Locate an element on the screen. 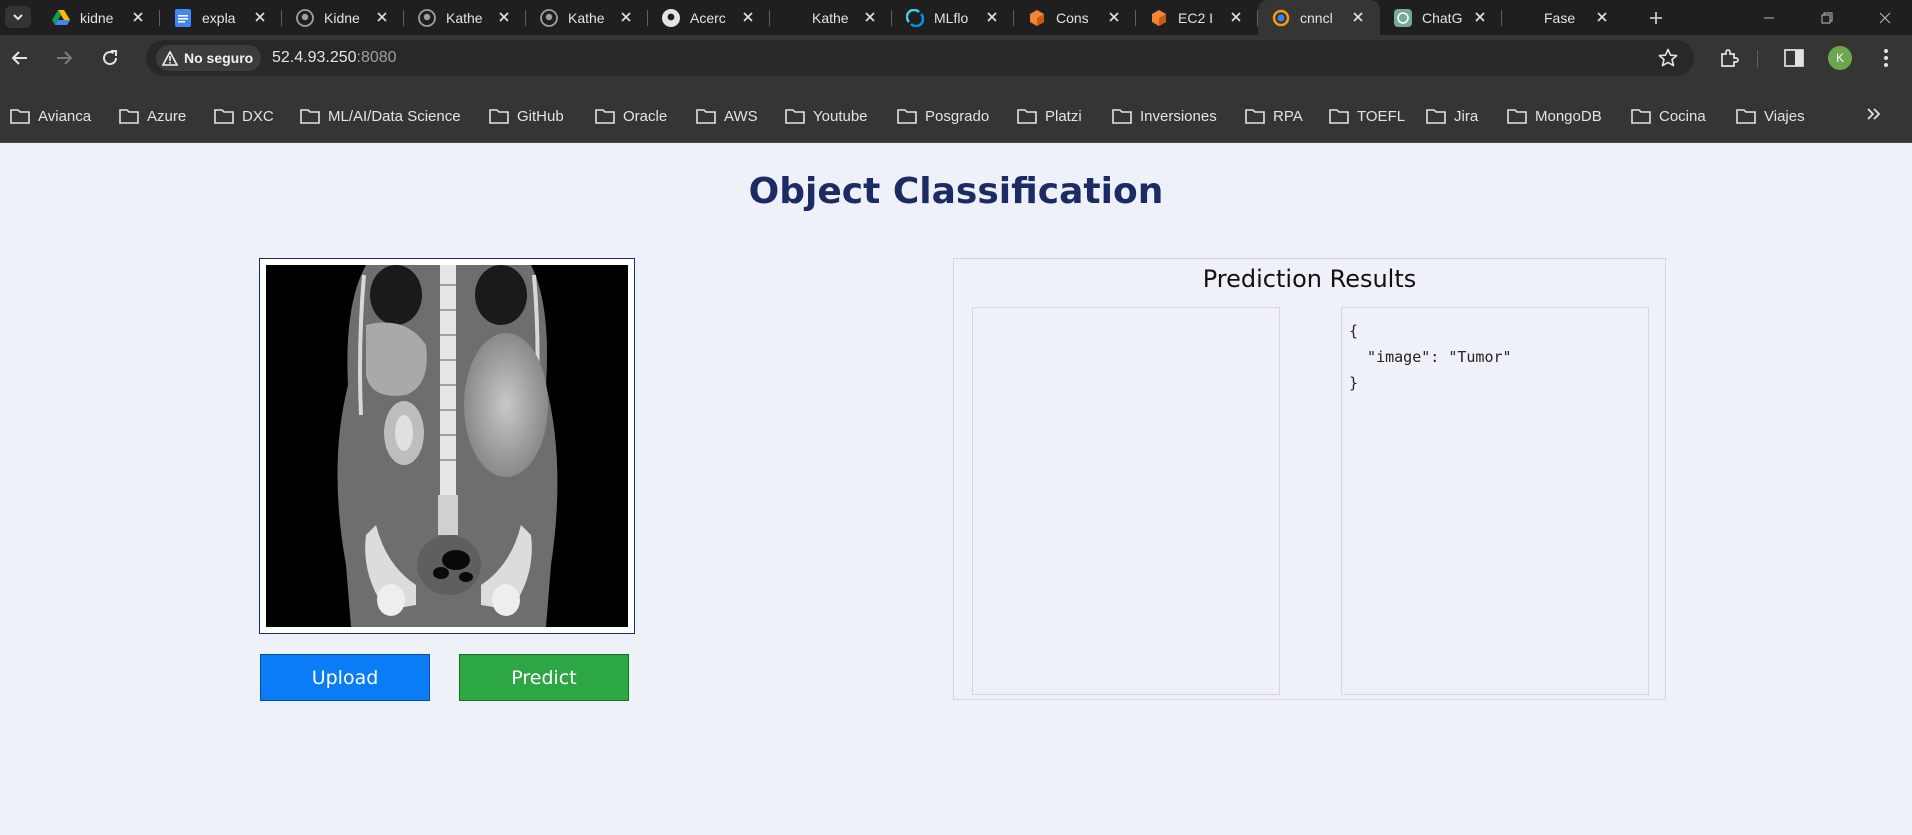  chevron-double-right-icon is located at coordinates (1874, 114).